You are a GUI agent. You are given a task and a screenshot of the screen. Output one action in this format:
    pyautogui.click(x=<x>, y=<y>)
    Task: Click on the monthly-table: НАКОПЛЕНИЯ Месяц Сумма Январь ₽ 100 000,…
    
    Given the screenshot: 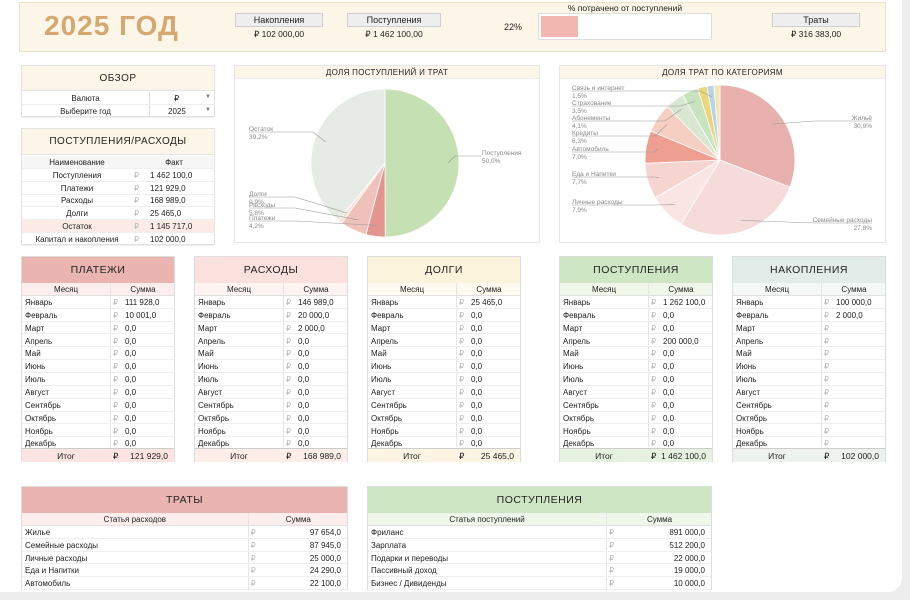 What is the action you would take?
    pyautogui.click(x=809, y=359)
    